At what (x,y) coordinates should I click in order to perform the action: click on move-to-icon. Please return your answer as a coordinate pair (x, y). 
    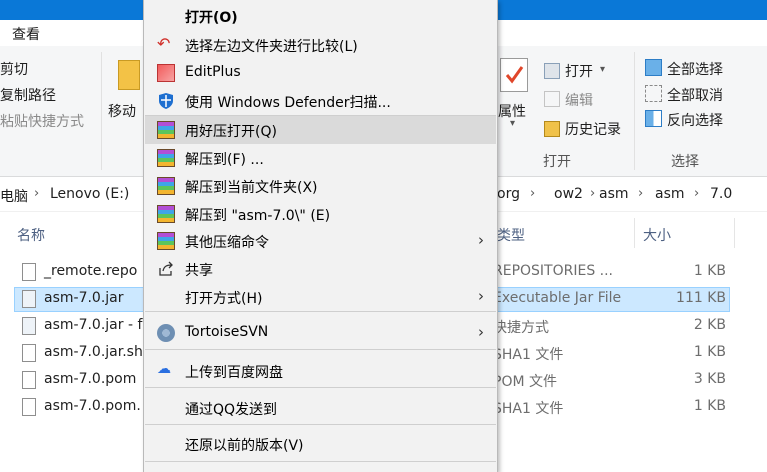
    Looking at the image, I should click on (129, 75).